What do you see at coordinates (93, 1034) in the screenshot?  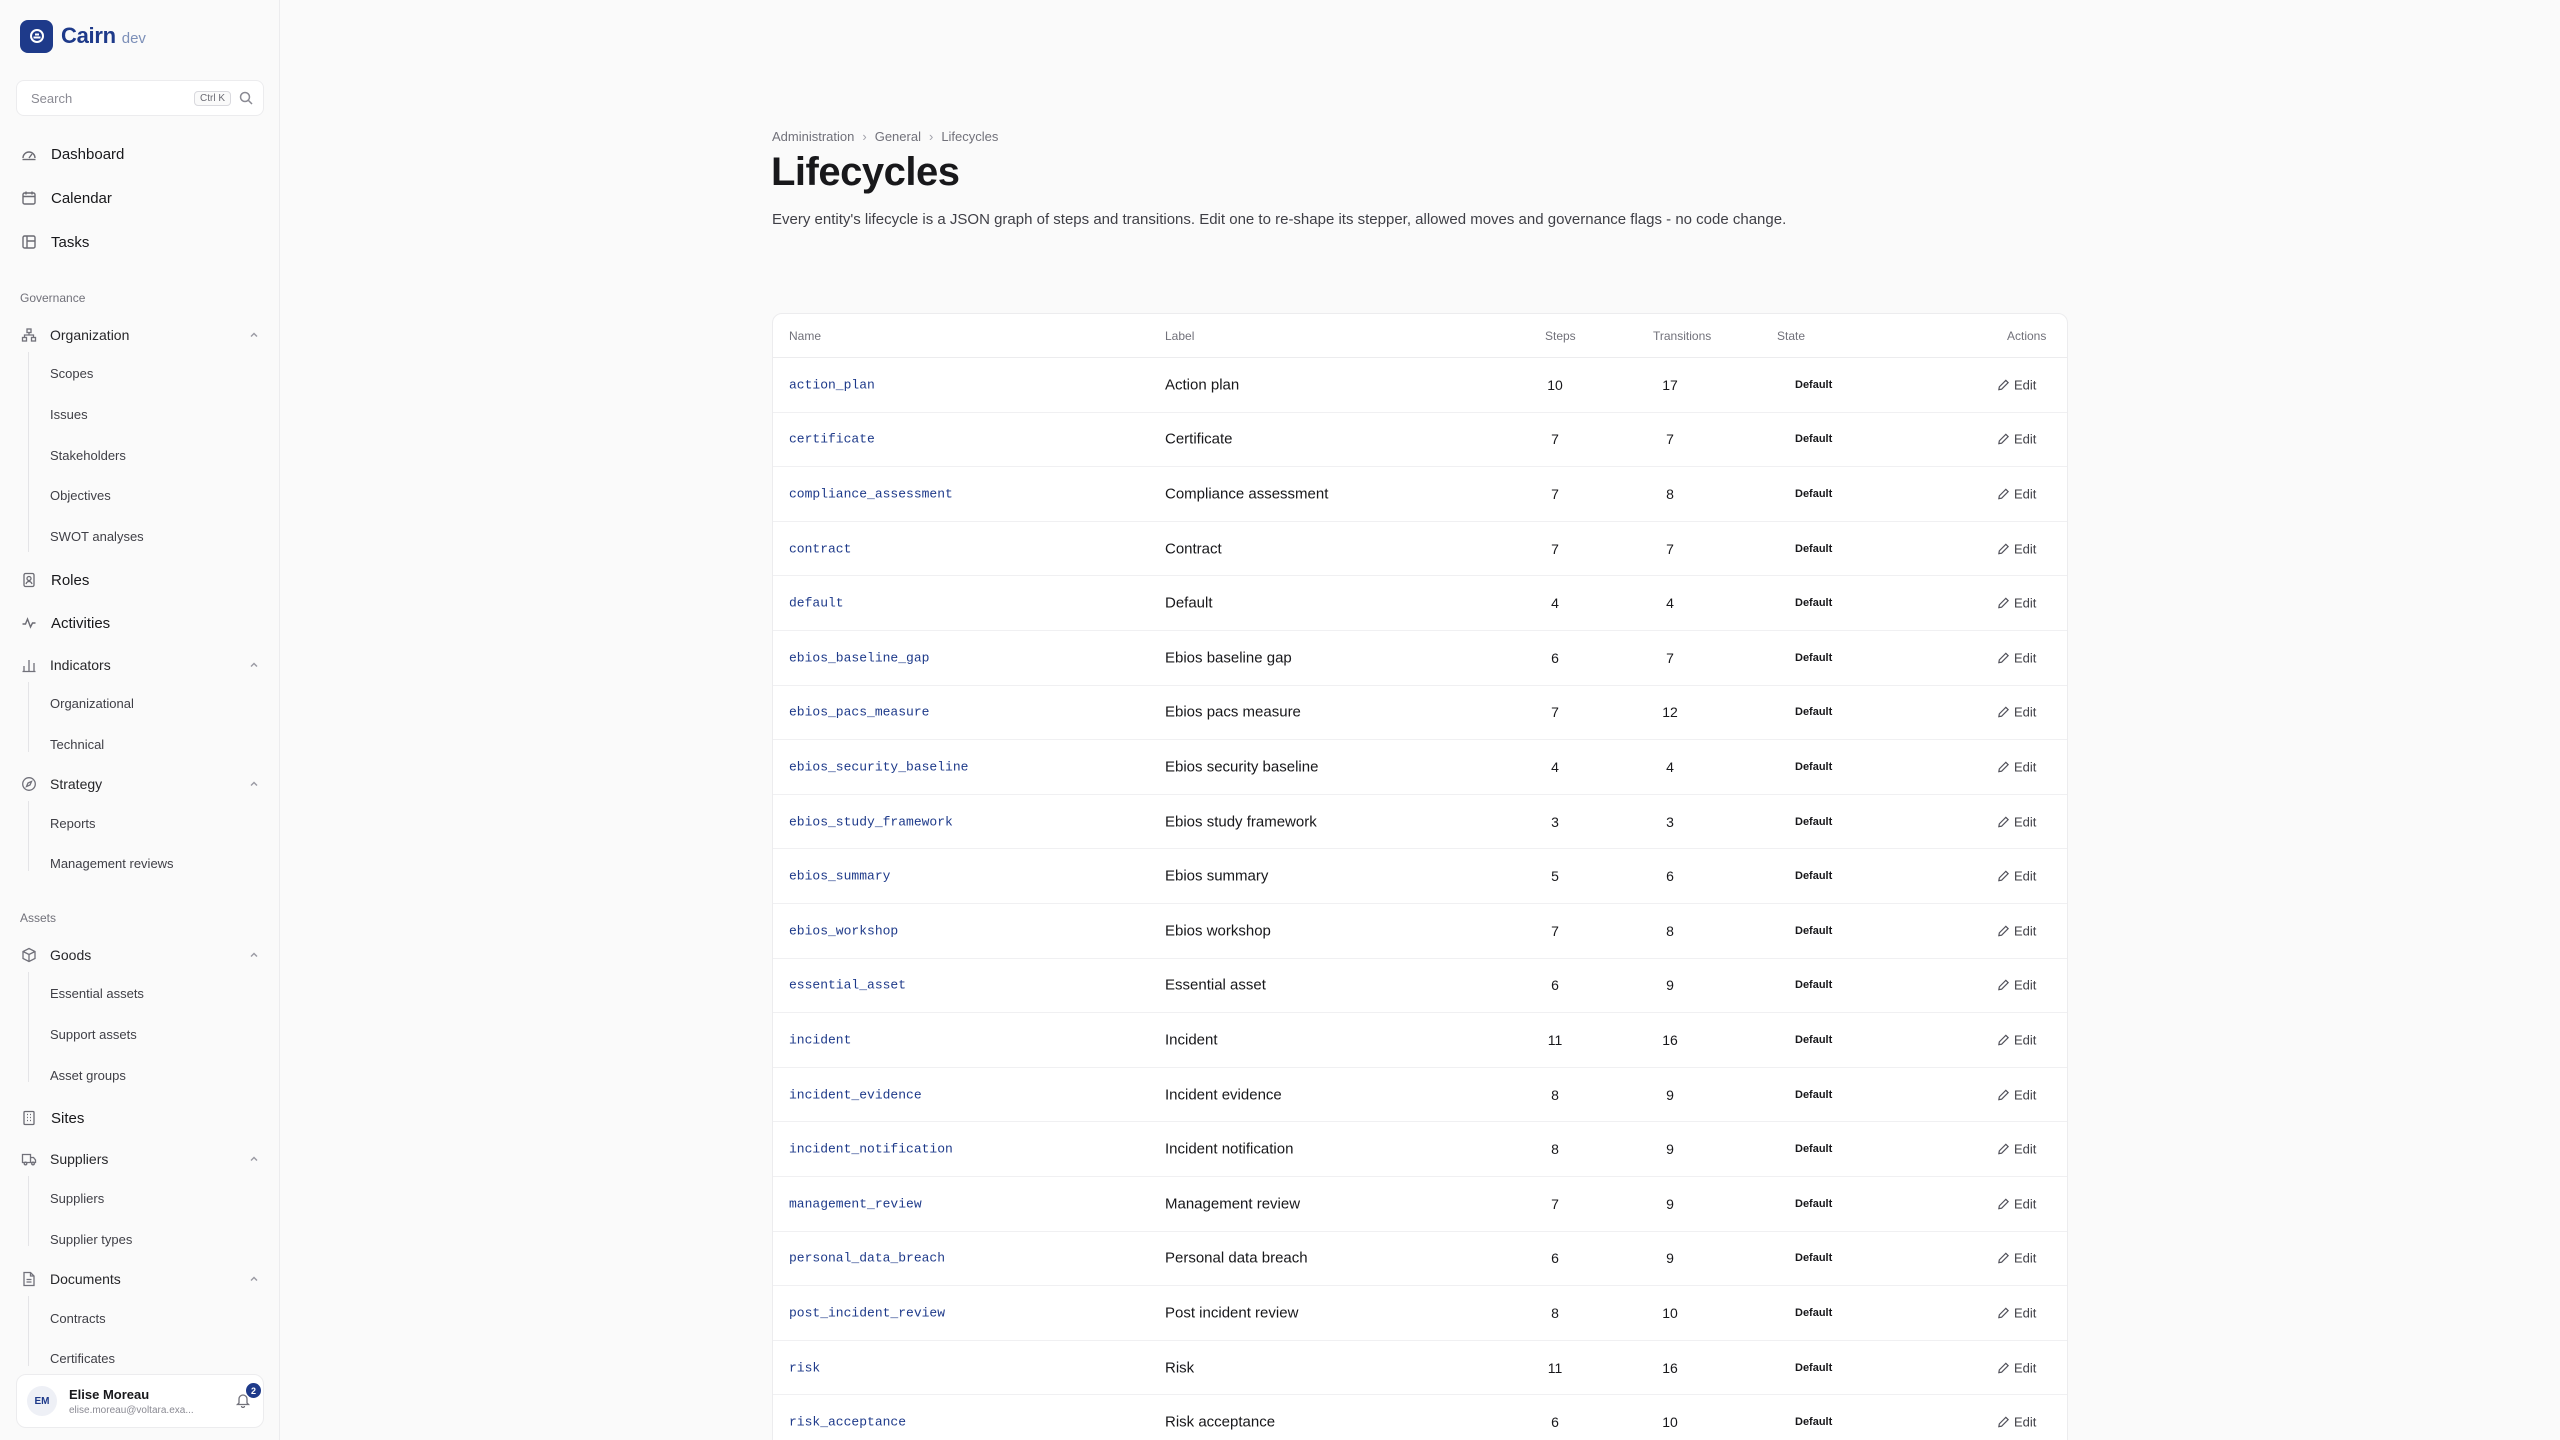 I see `sidebar-item-support-assets: Support assets` at bounding box center [93, 1034].